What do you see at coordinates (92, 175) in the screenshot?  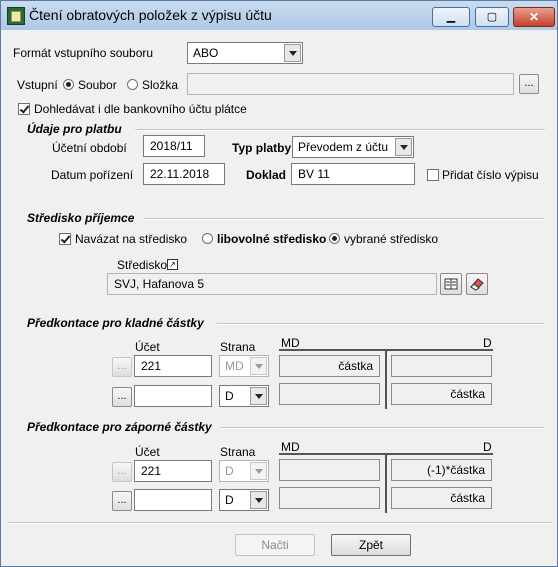 I see `date-label: Datum pořízení` at bounding box center [92, 175].